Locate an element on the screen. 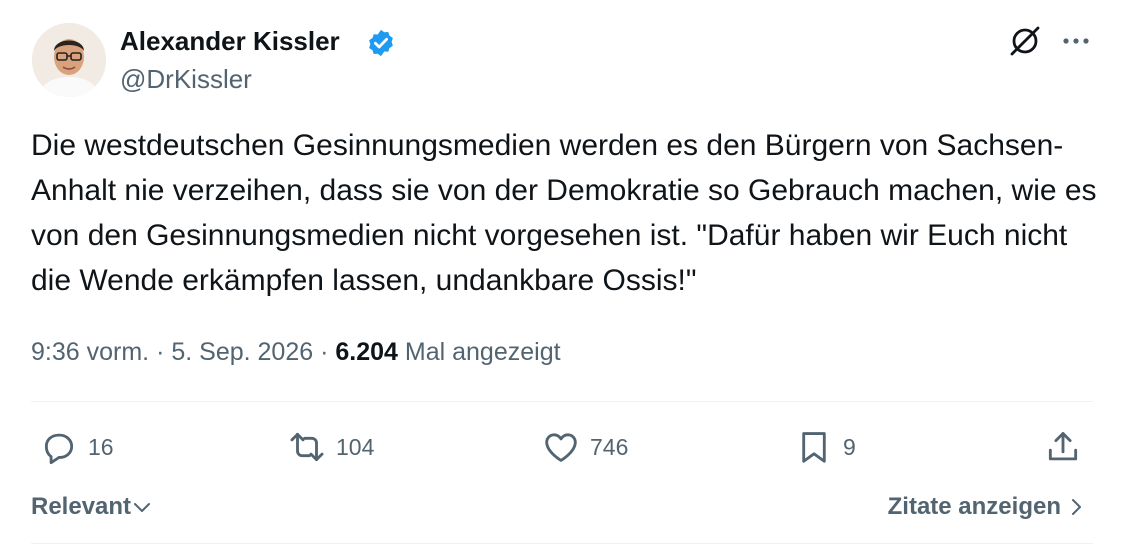 This screenshot has height=545, width=1123. reply-button: 16 is located at coordinates (77, 447).